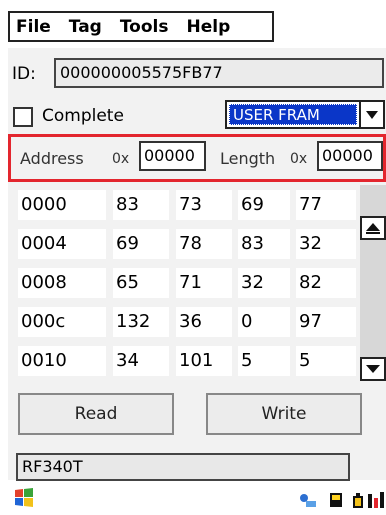 This screenshot has height=515, width=386. Describe the element at coordinates (172, 156) in the screenshot. I see `address-input: 00000` at that location.